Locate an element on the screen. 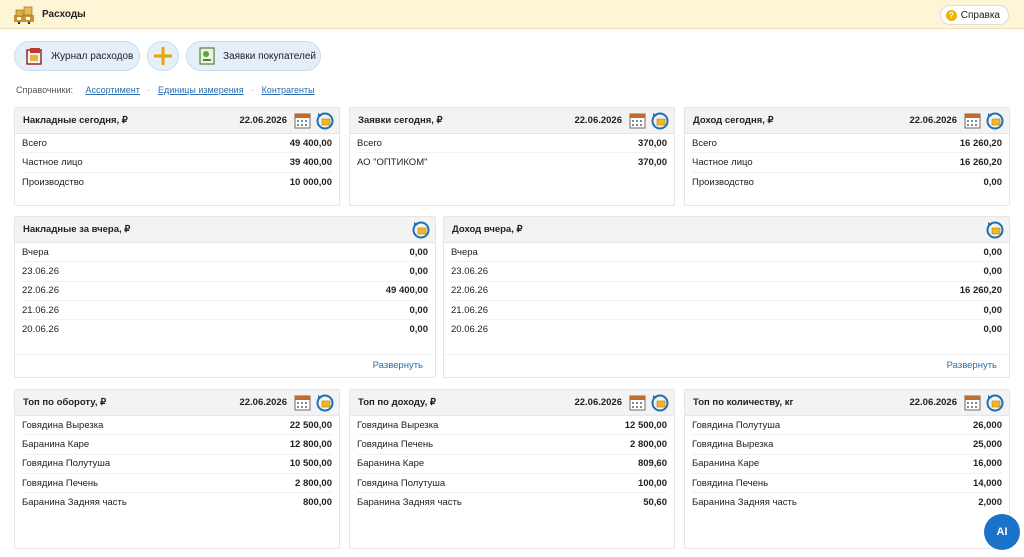 This screenshot has width=1024, height=557. table-row: Говядина Печень 14,000 is located at coordinates (847, 484).